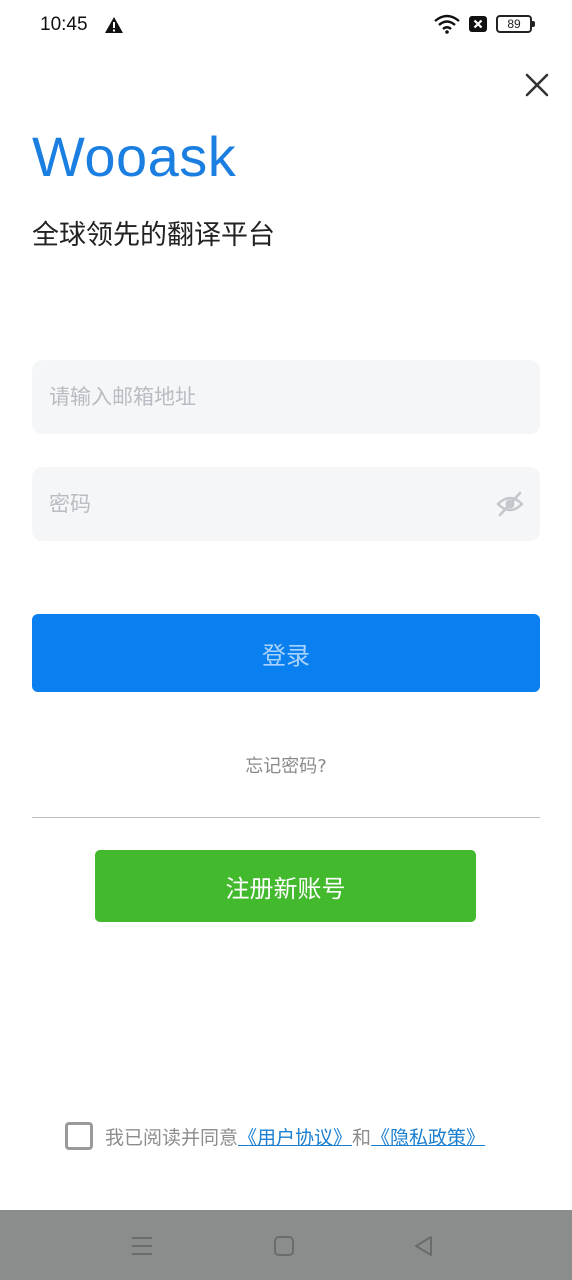 Image resolution: width=572 pixels, height=1280 pixels. Describe the element at coordinates (285, 886) in the screenshot. I see `register-button: 注册新账号` at that location.